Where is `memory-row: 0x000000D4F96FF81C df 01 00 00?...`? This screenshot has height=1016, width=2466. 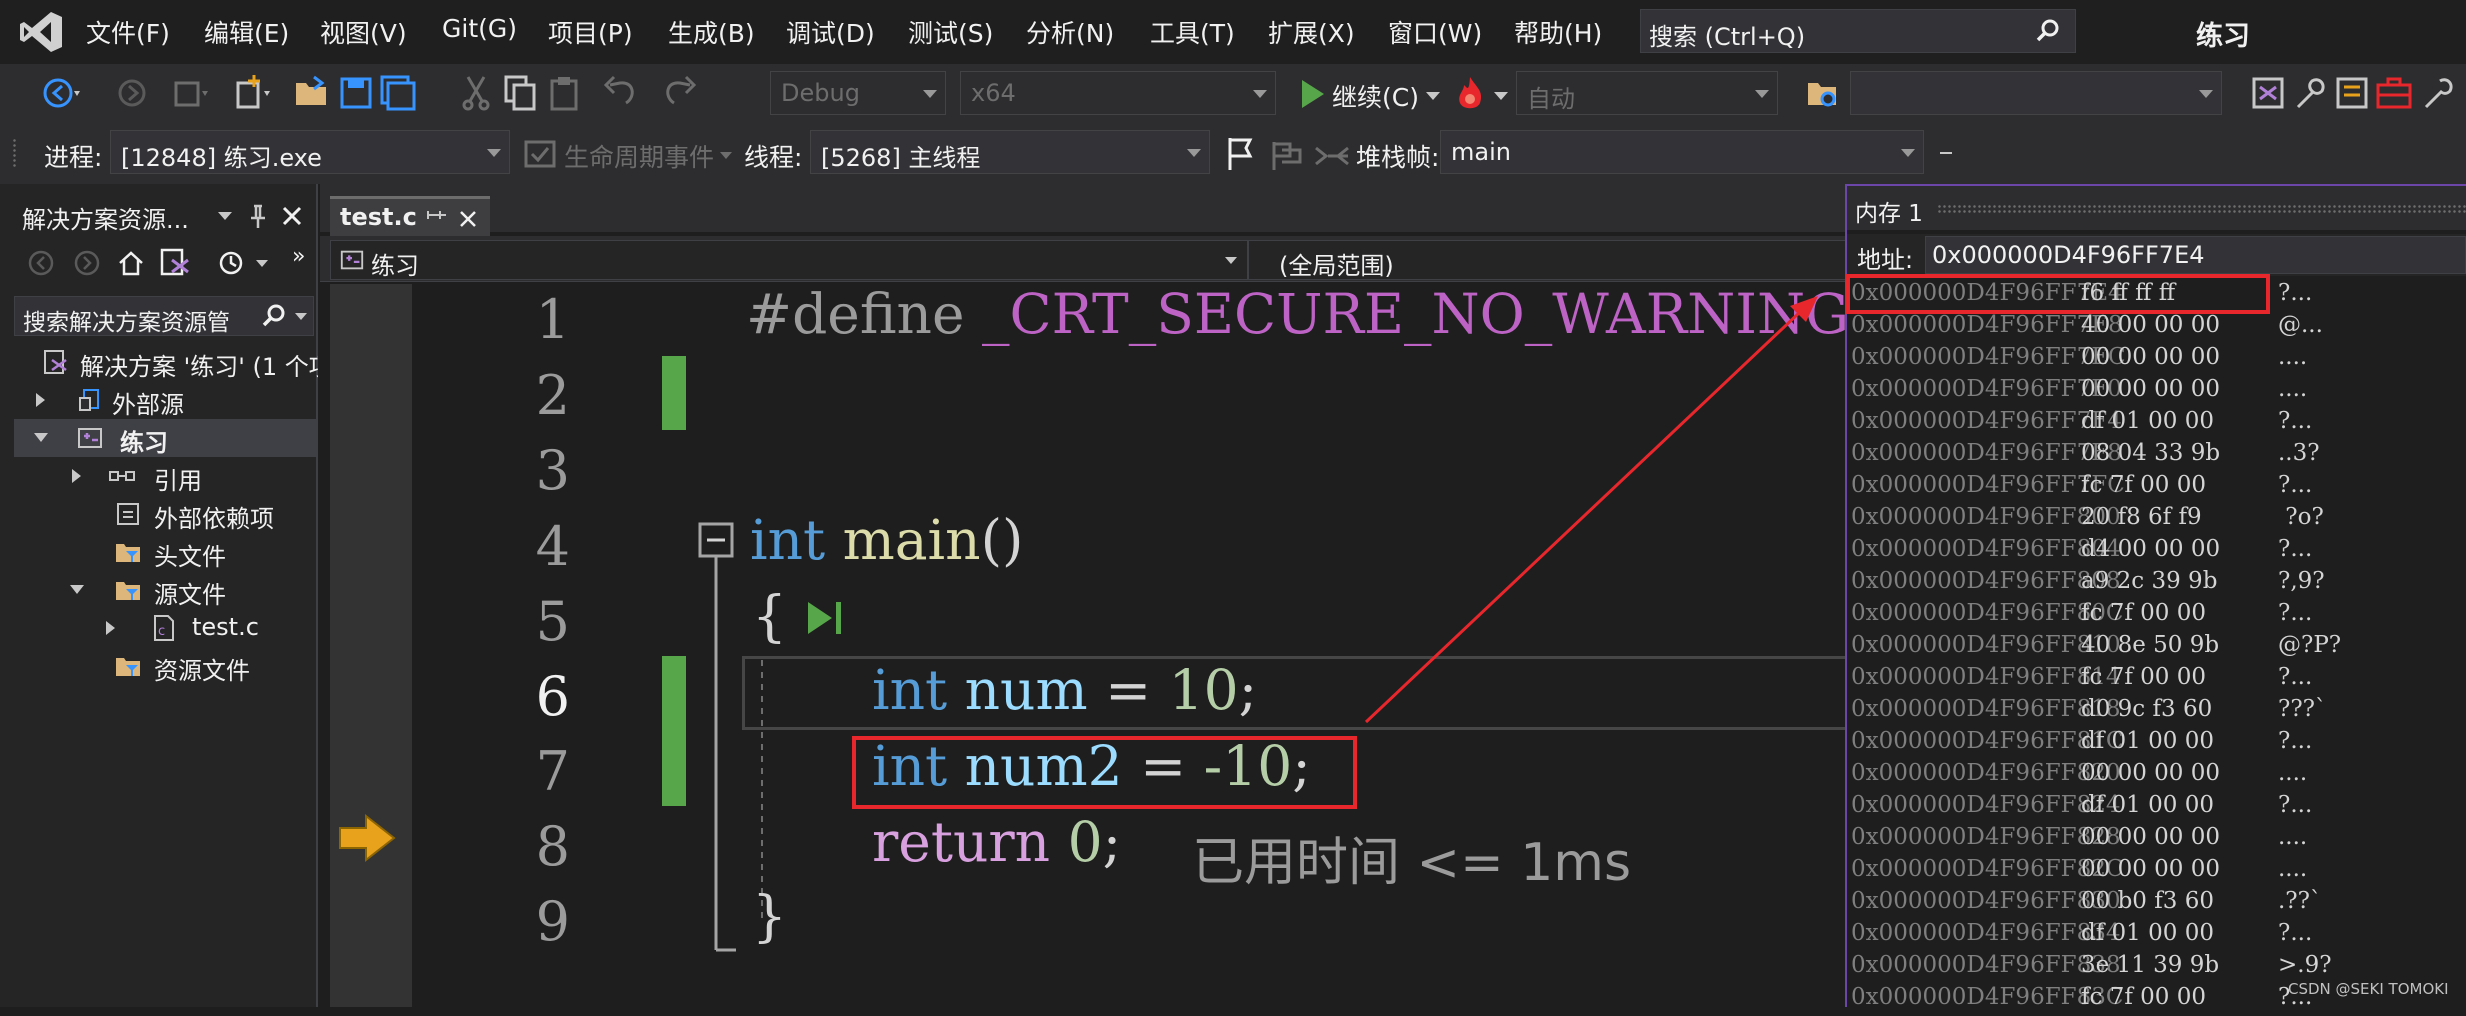
memory-row: 0x000000D4F96FF81C df 01 00 00?... is located at coordinates (2157, 744).